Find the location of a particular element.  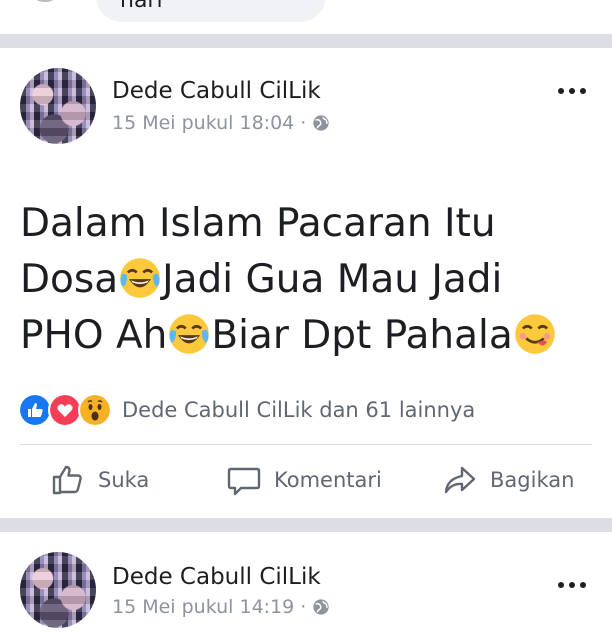

post-timestamp: 15 Mei pukul 18:04 · is located at coordinates (209, 123).